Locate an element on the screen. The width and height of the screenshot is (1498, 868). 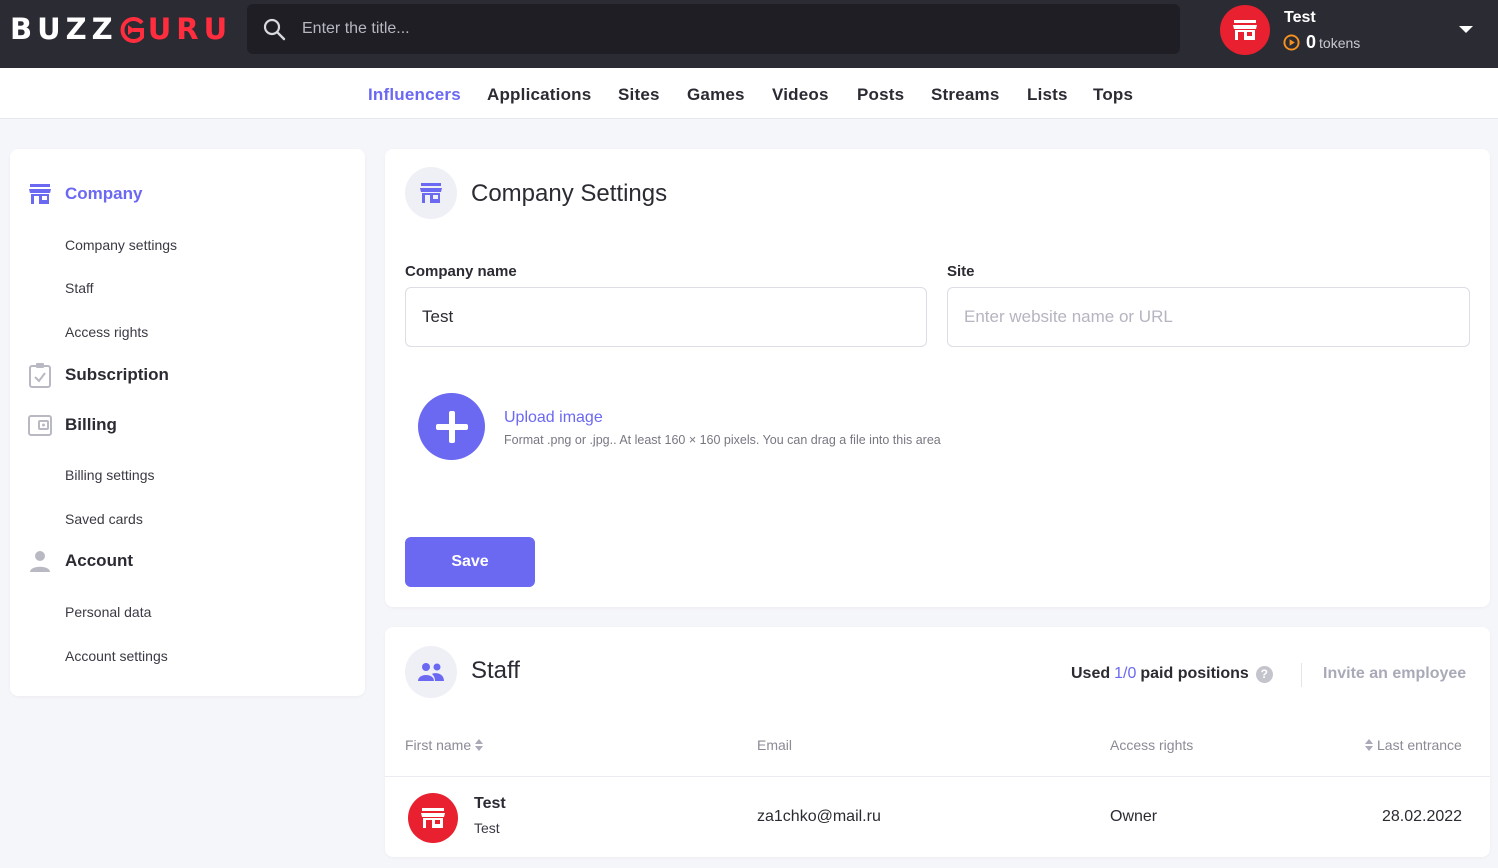
nav-tops: Tops is located at coordinates (1113, 95).